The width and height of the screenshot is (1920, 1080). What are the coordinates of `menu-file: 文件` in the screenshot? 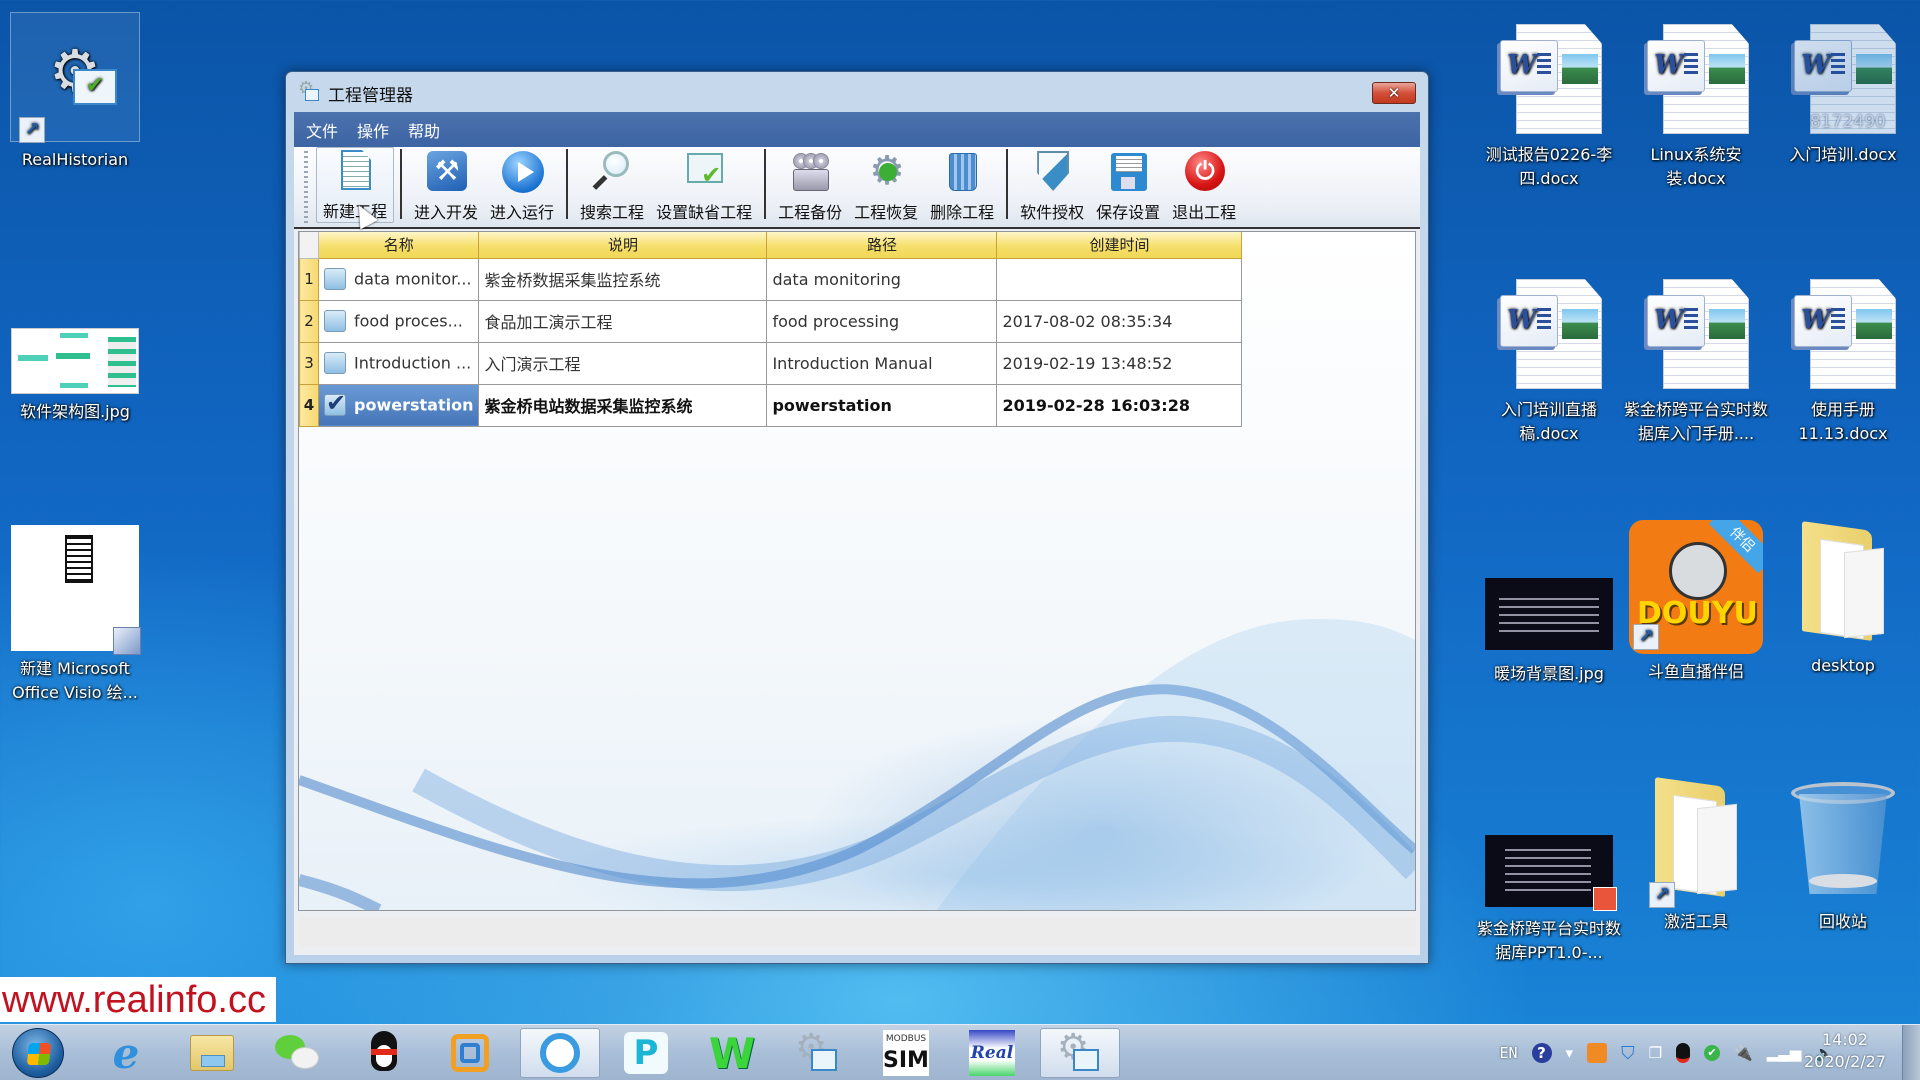 It's located at (322, 130).